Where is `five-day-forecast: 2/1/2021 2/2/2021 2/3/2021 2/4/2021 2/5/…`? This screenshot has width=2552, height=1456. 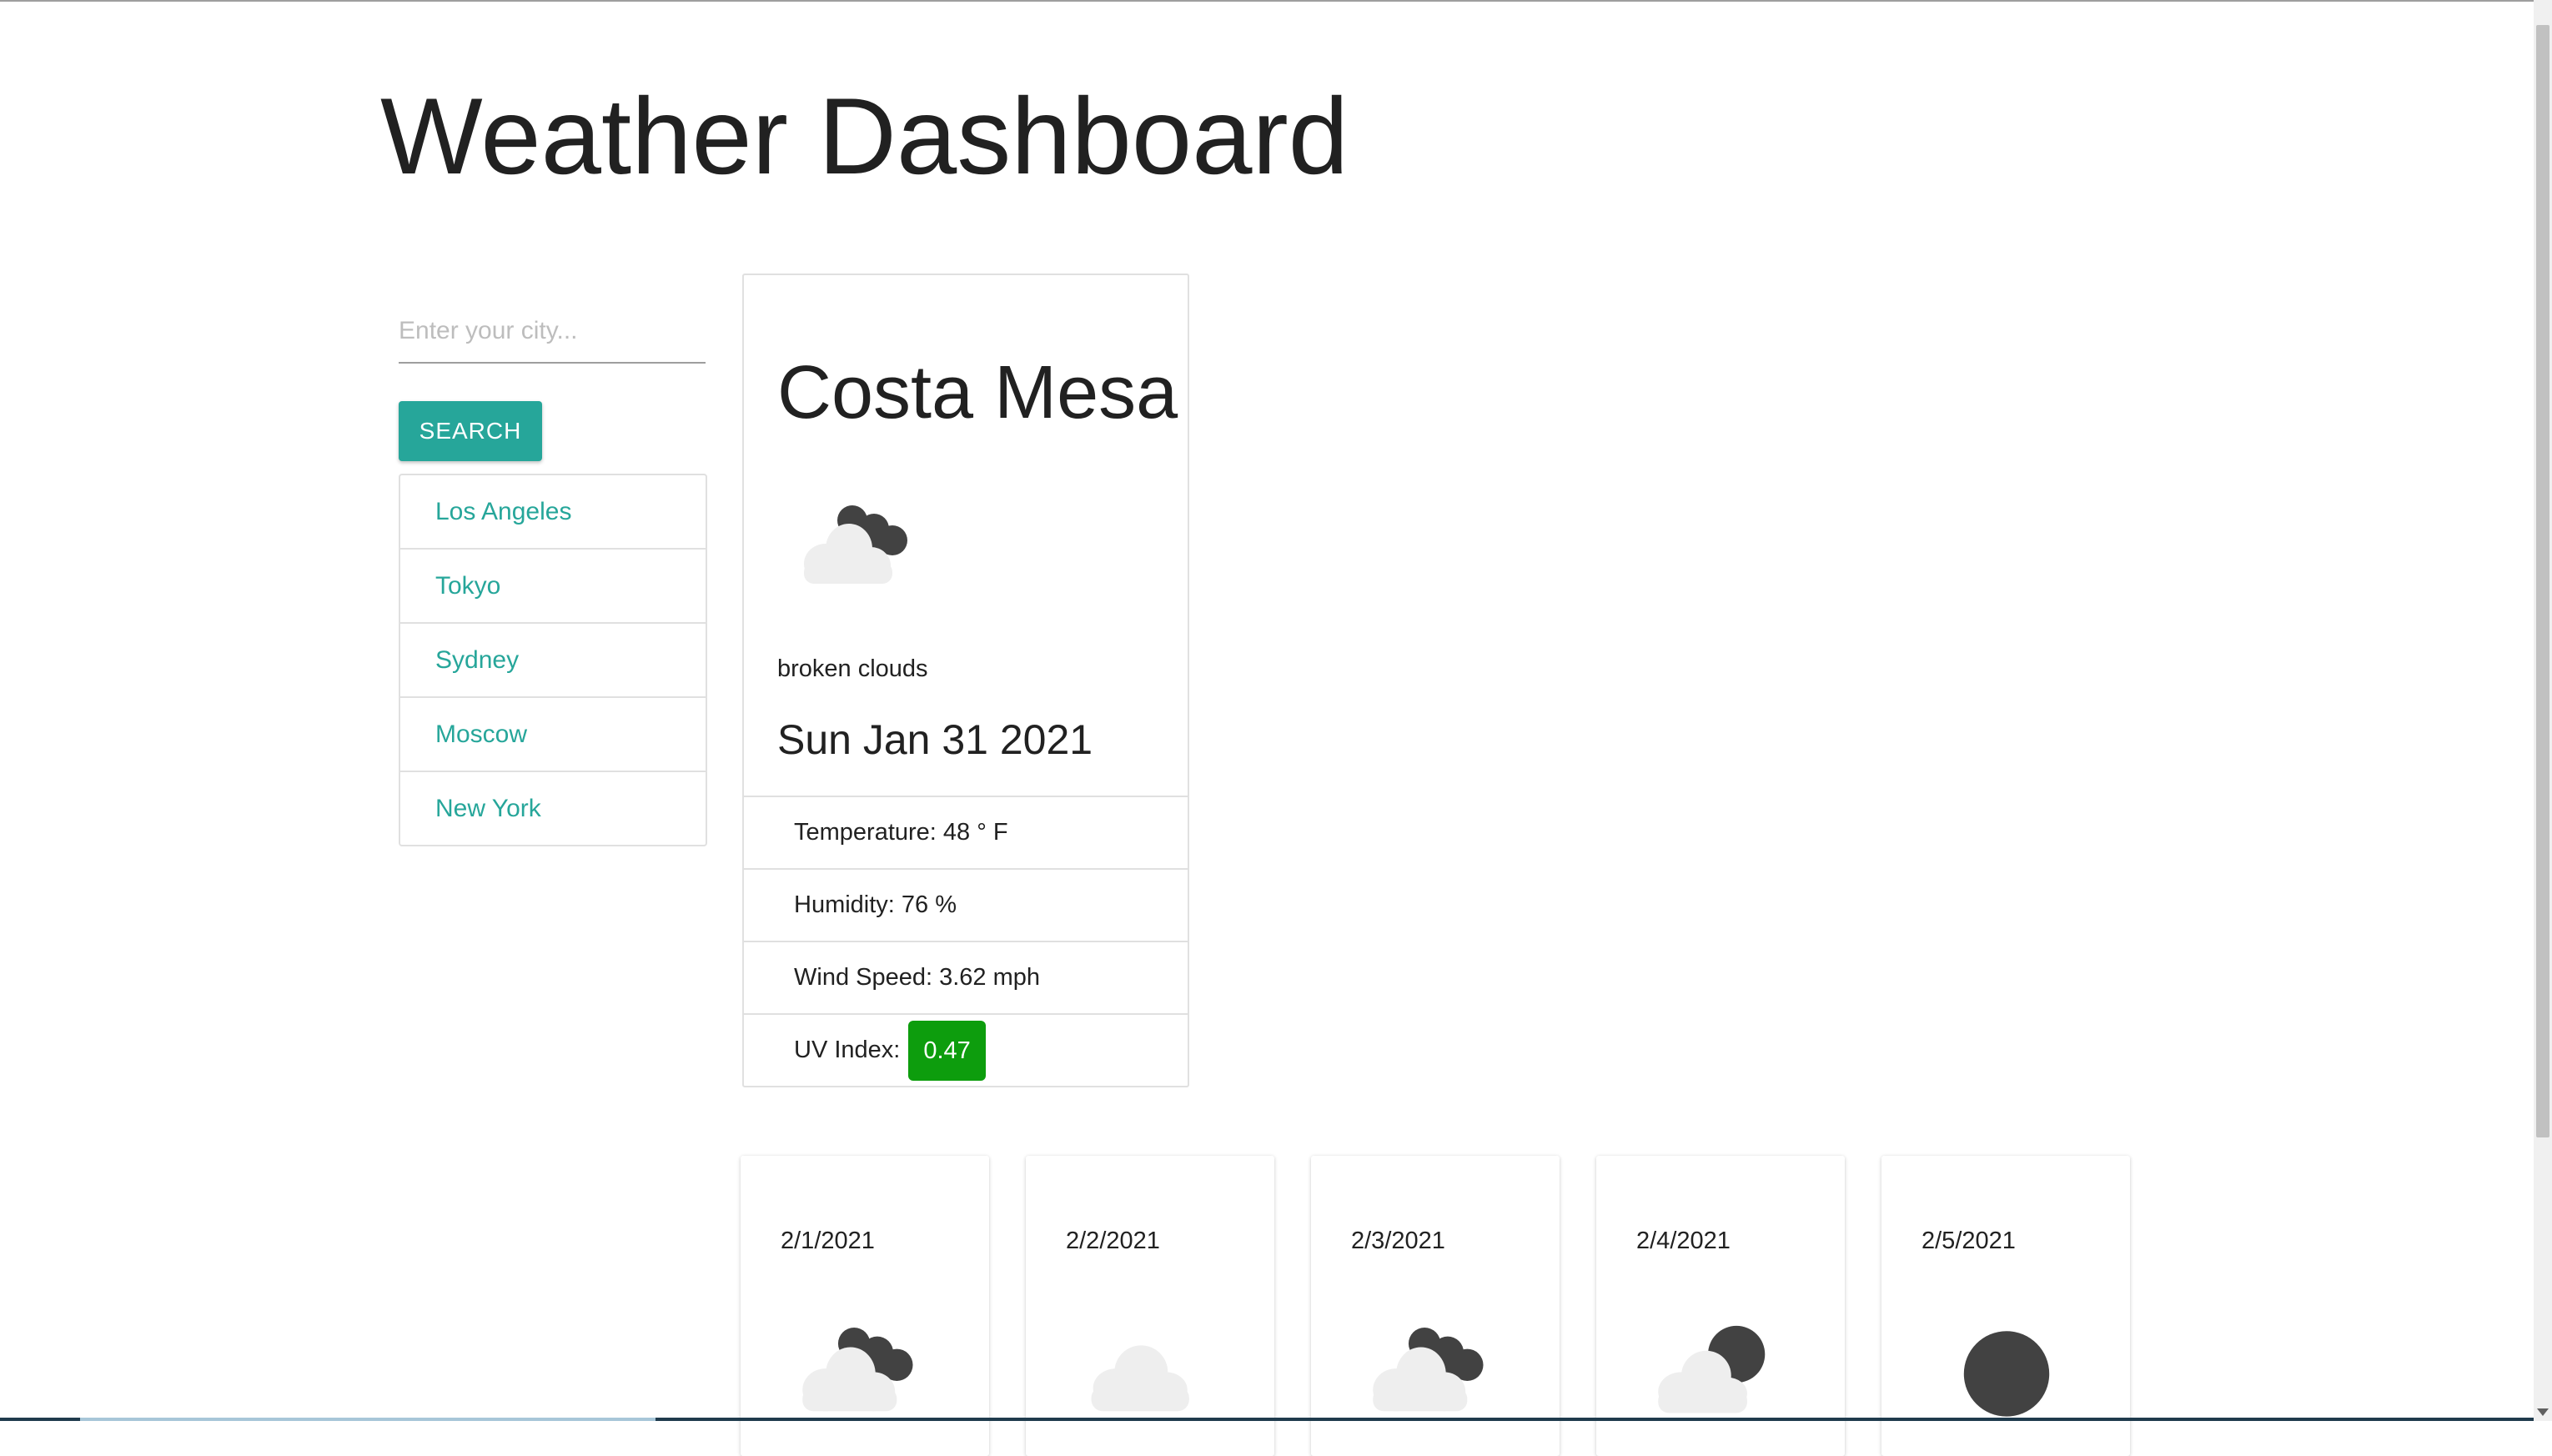 five-day-forecast: 2/1/2021 2/2/2021 2/3/2021 2/4/2021 2/5/… is located at coordinates (1575, 1306).